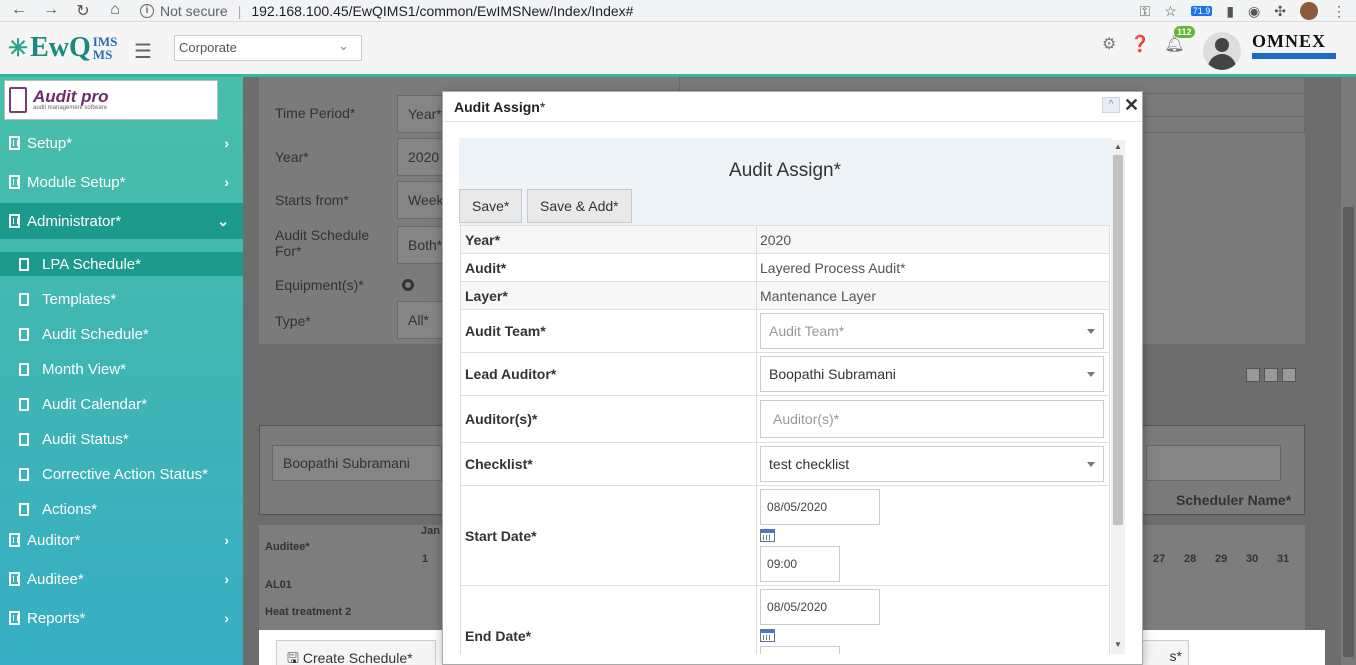 The height and width of the screenshot is (665, 1356). What do you see at coordinates (121, 264) in the screenshot?
I see `sidebar-subitem-lpa-schedule: LPA Schedule*` at bounding box center [121, 264].